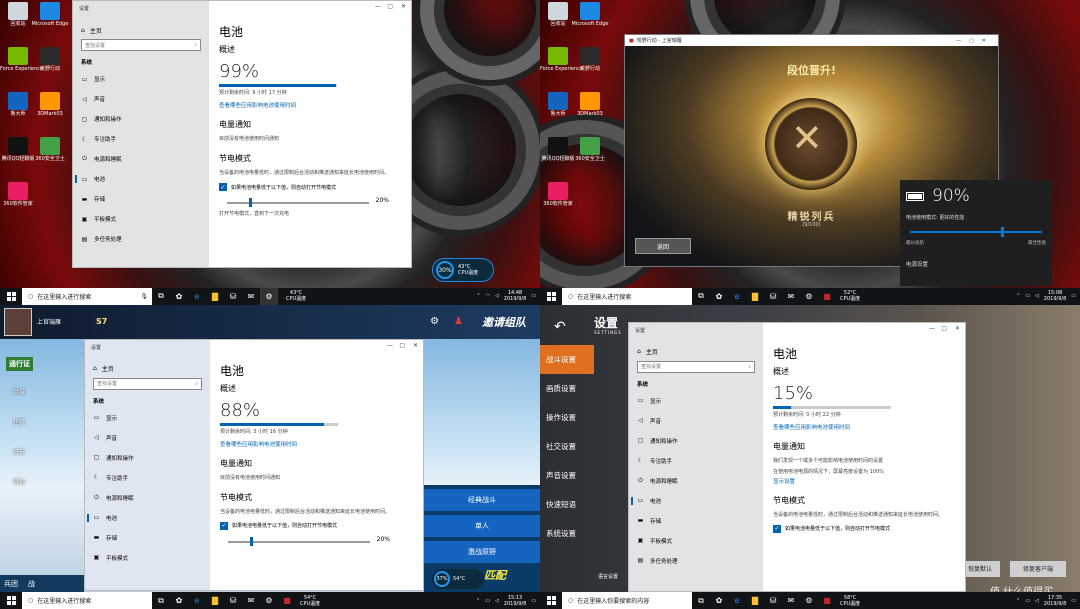  I want to click on nav-item: ▤ 多任务处理, so click(696, 561).